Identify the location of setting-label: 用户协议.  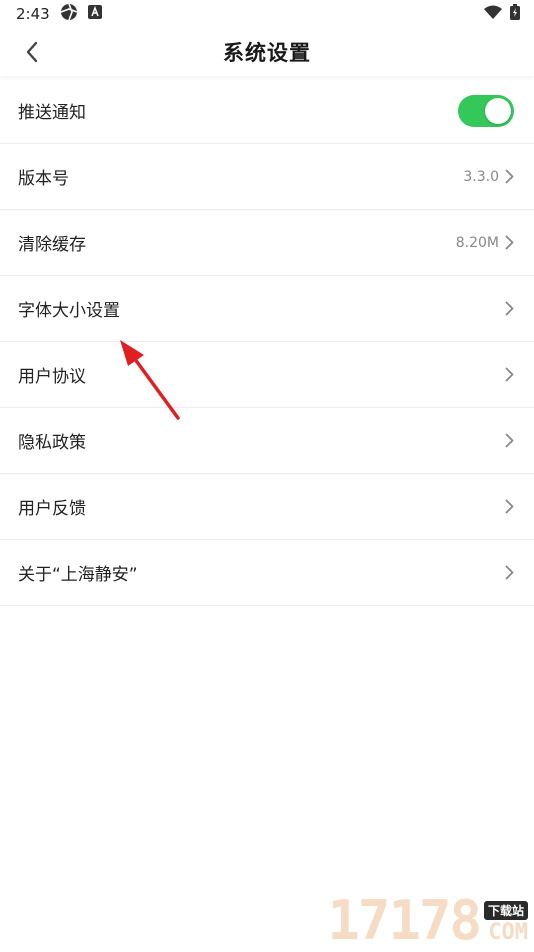
(52, 377).